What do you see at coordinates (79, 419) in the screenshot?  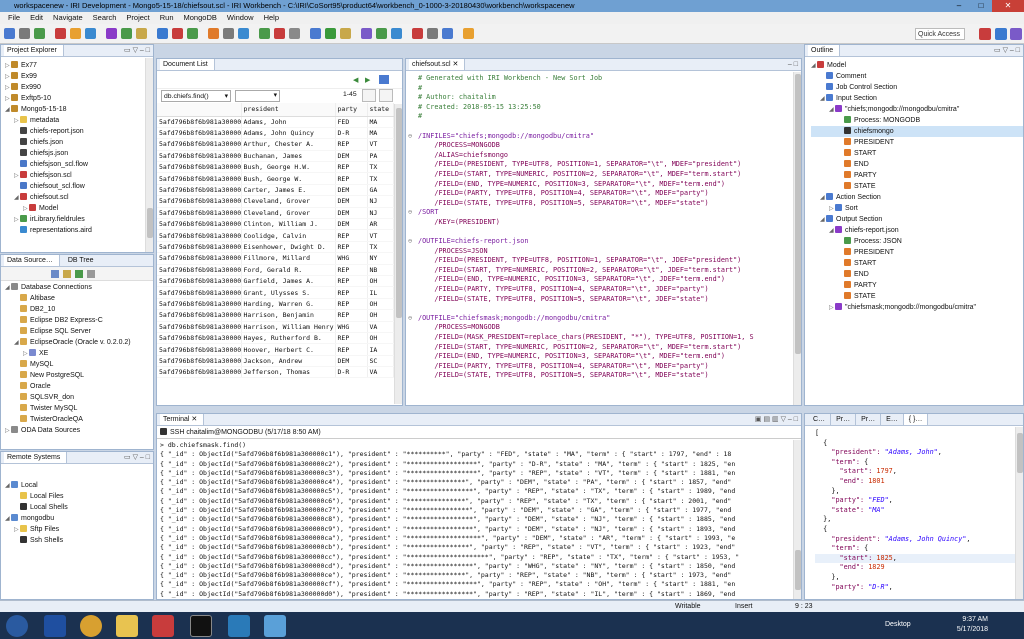 I see `datasource-item: TwisterOracleQA` at bounding box center [79, 419].